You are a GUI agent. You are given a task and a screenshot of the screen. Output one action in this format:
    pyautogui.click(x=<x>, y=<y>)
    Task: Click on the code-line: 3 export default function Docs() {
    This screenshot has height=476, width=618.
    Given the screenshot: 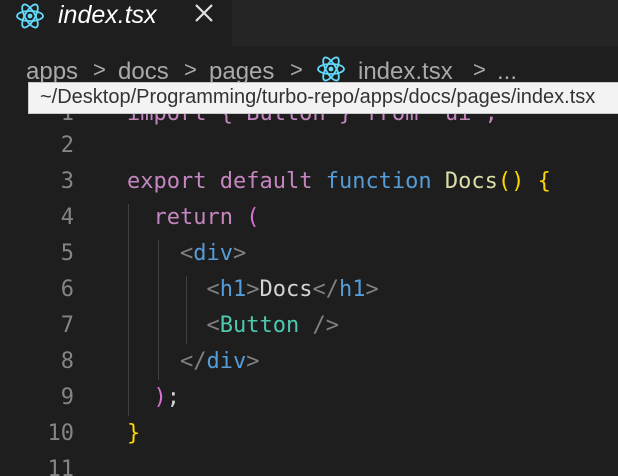 What is the action you would take?
    pyautogui.click(x=309, y=182)
    